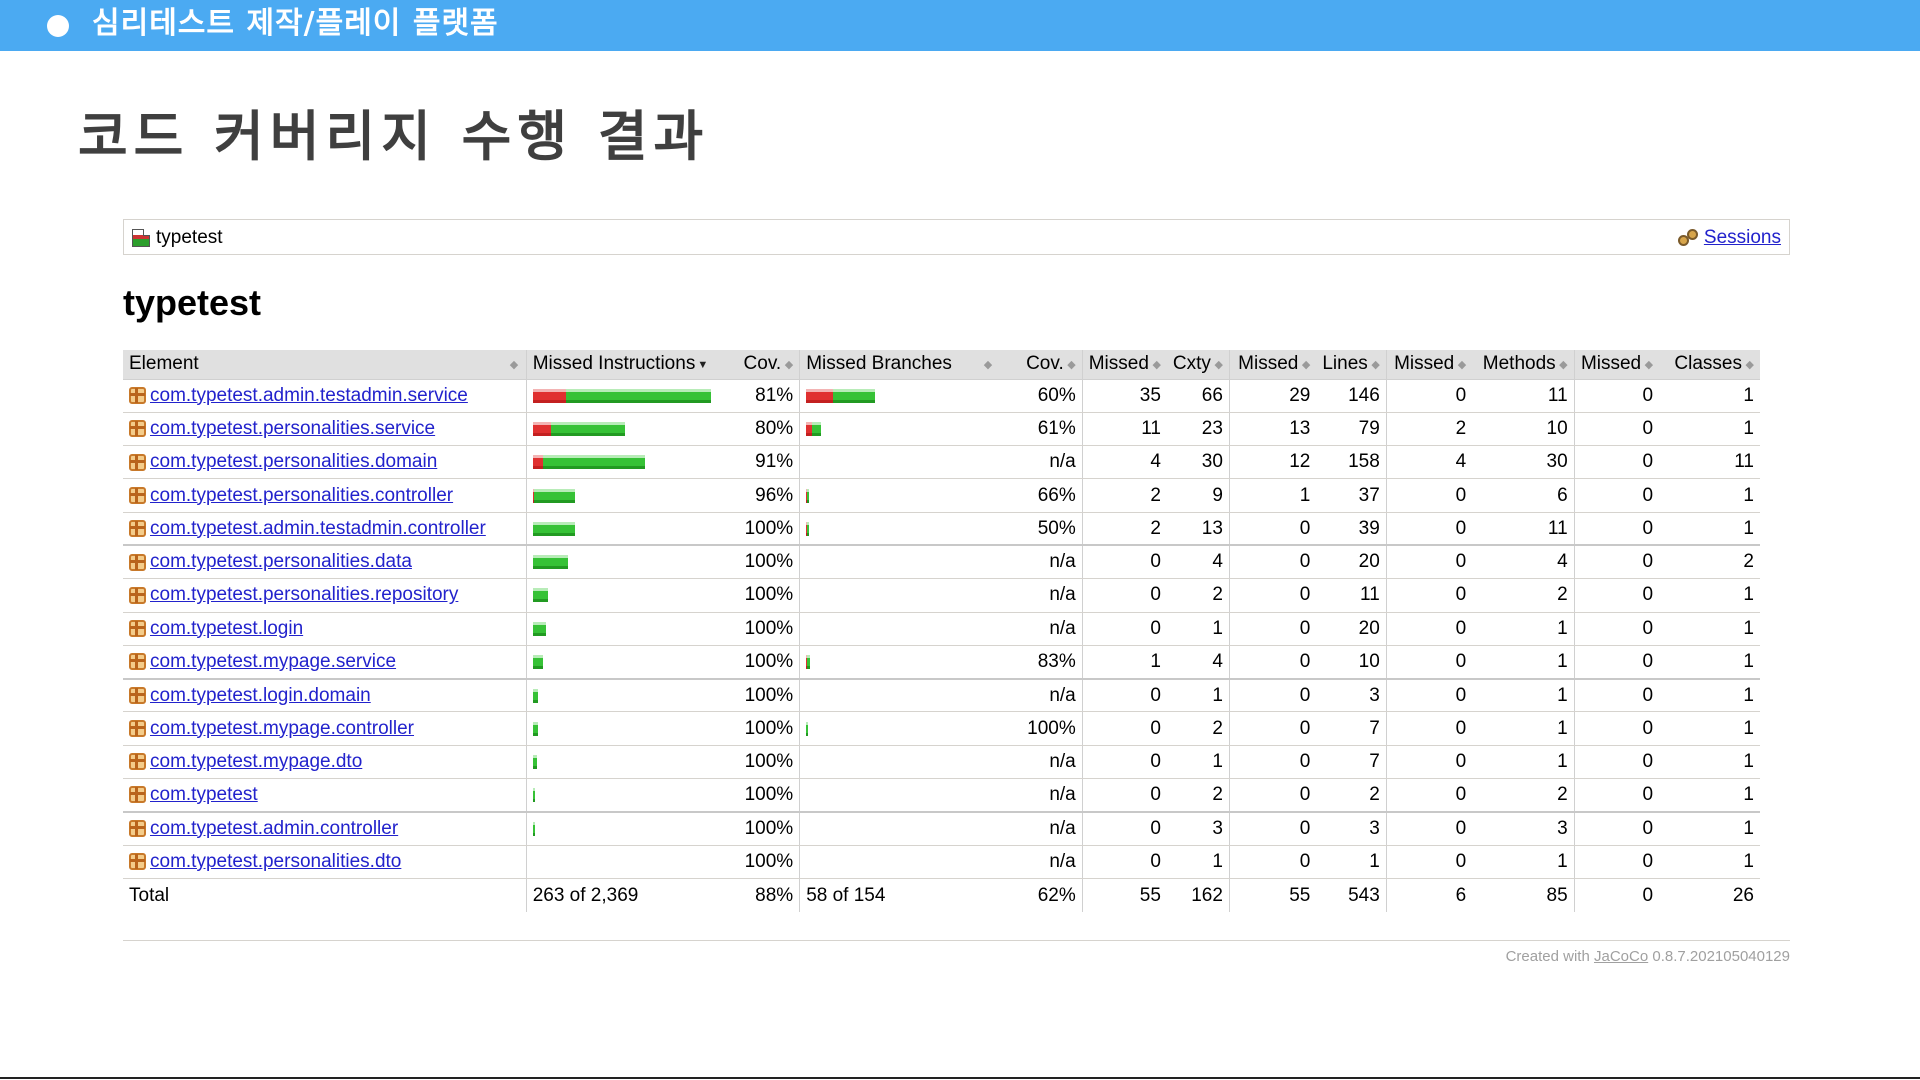  I want to click on package-link: com.typetest.login, so click(226, 629).